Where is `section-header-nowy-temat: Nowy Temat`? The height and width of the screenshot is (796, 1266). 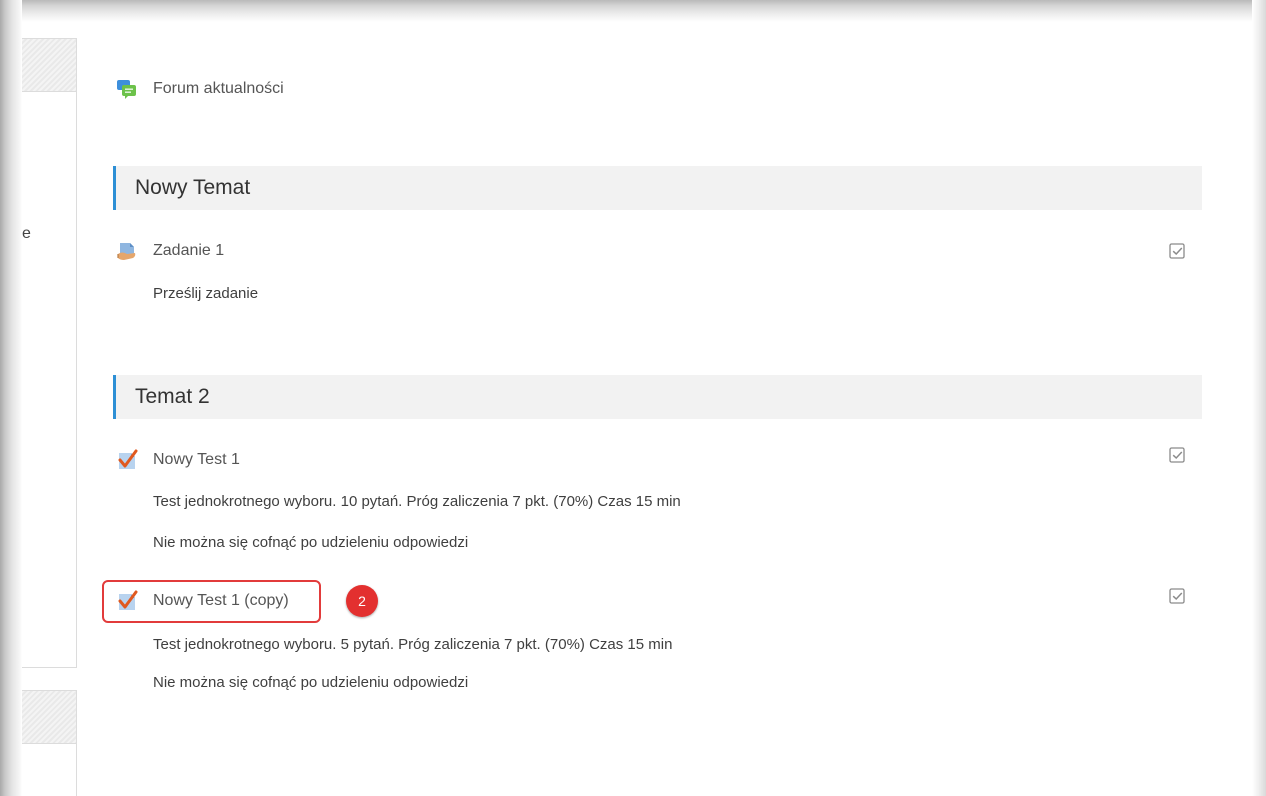 section-header-nowy-temat: Nowy Temat is located at coordinates (657, 188).